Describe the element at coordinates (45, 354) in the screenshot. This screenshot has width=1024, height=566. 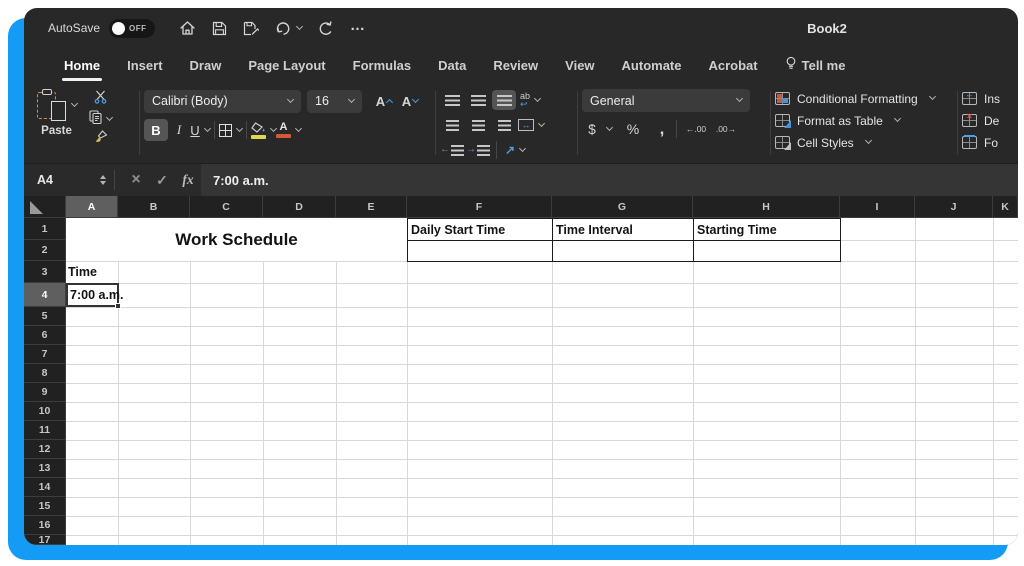
I see `row-header-7: 7` at that location.